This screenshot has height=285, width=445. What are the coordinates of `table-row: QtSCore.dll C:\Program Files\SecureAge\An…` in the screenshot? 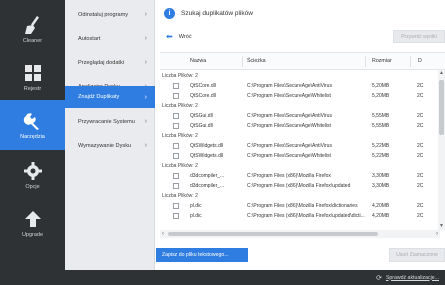 It's located at (300, 86).